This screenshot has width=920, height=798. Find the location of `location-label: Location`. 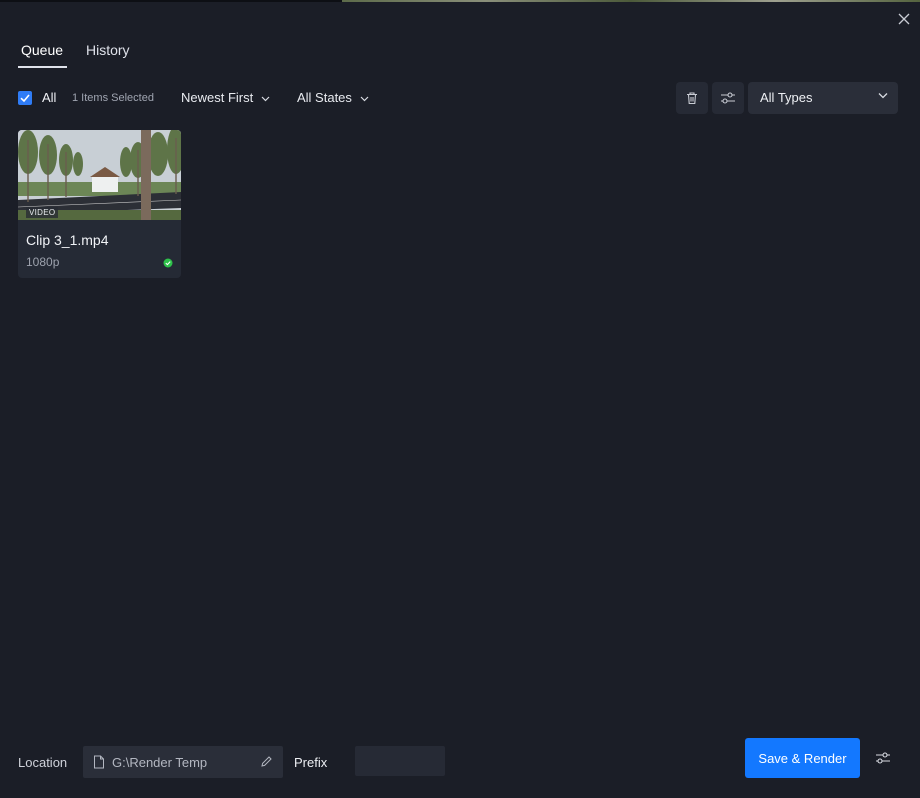

location-label: Location is located at coordinates (43, 762).